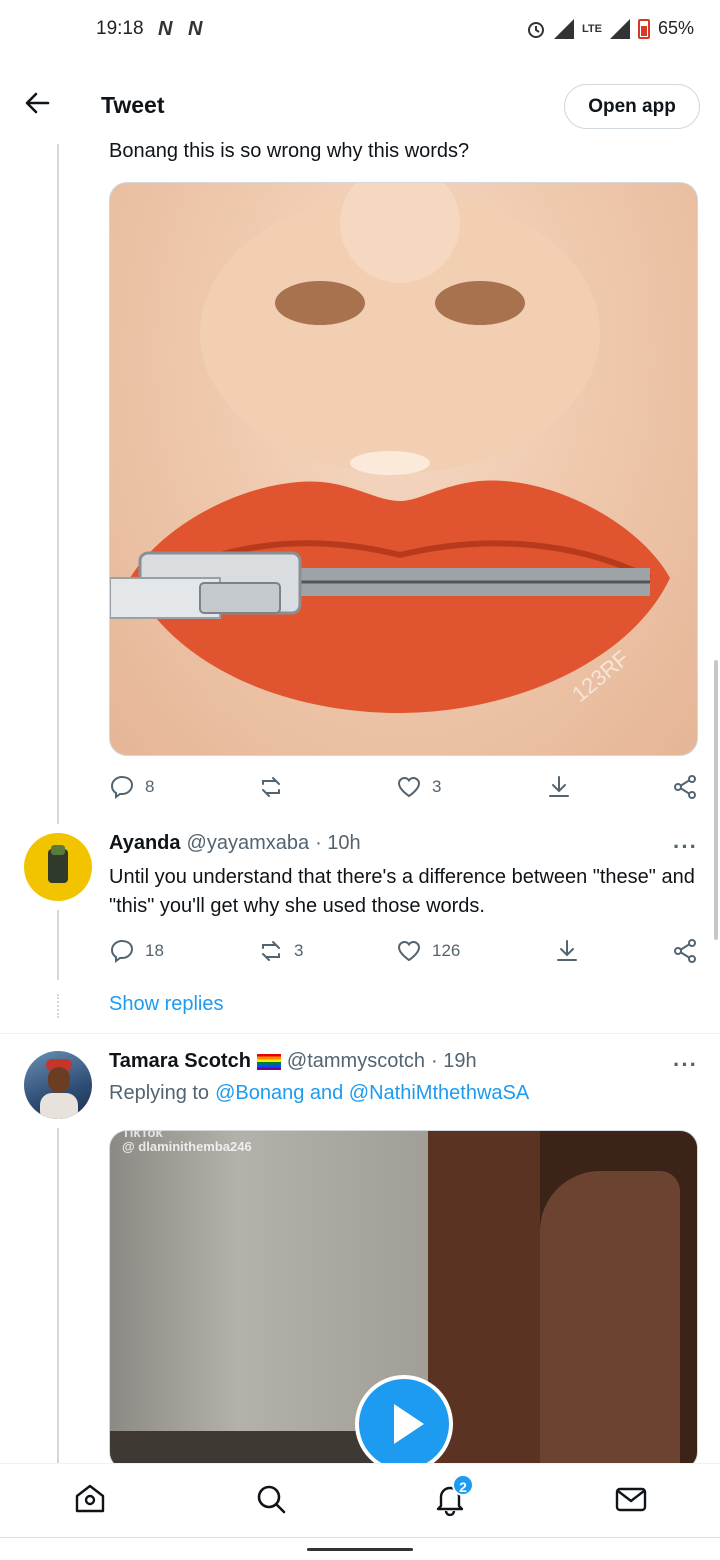 The width and height of the screenshot is (720, 1560). I want to click on replying-to: Replying to @Bonang and @NathiMthethwaSA, so click(319, 1093).